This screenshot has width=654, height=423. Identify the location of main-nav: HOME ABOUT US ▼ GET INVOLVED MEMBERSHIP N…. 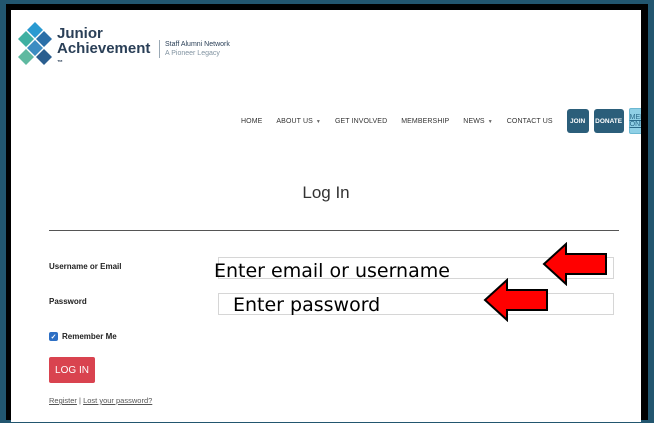
(441, 121).